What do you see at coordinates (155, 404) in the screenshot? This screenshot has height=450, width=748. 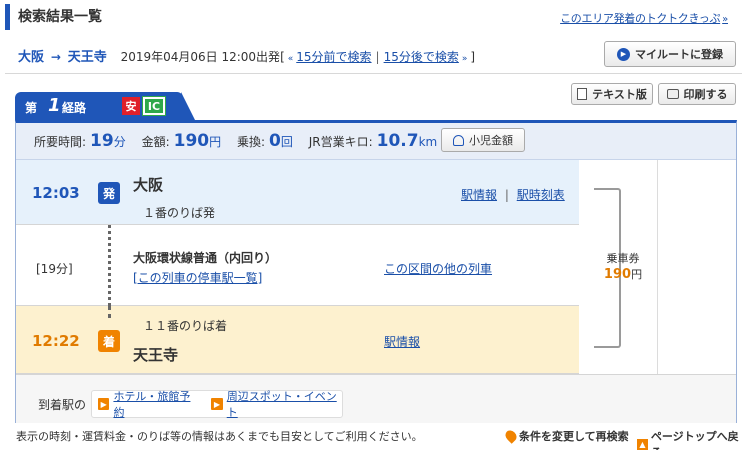 I see `hotel-booking-link: ホテル・旅館予約` at bounding box center [155, 404].